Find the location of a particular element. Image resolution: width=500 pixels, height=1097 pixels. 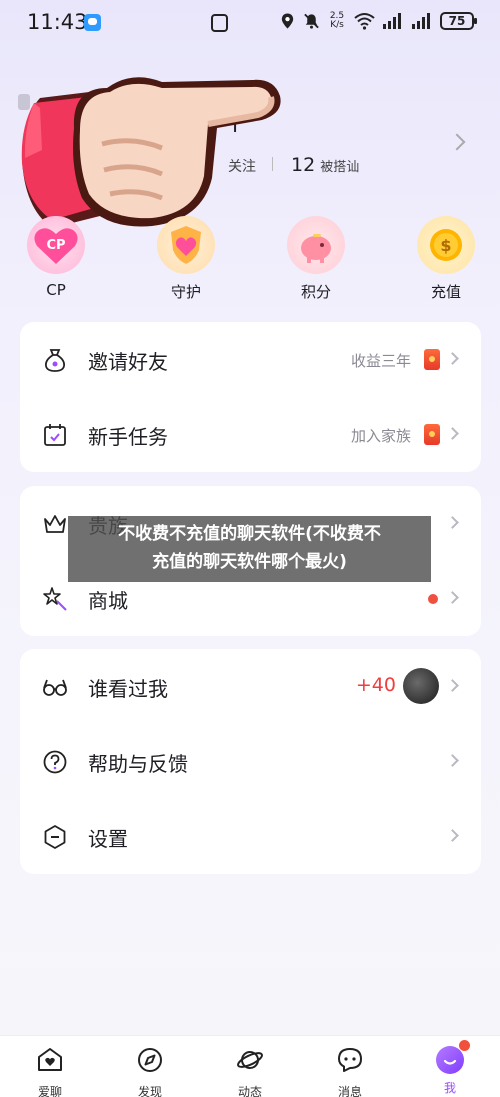

menu-label: 邀请好友 is located at coordinates (128, 362).